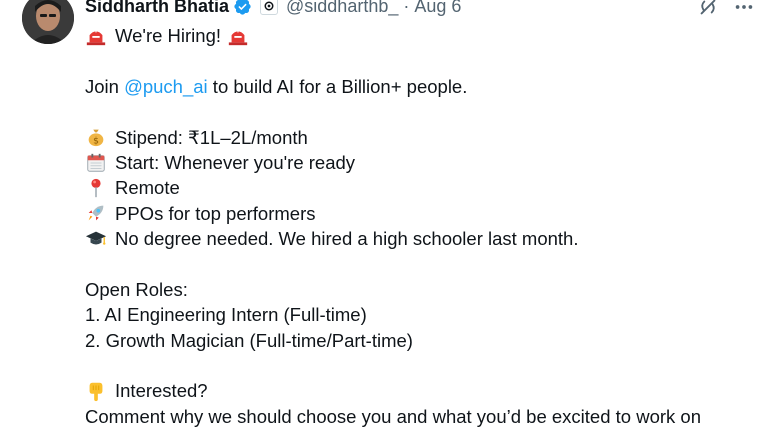 The width and height of the screenshot is (773, 435). Describe the element at coordinates (96, 163) in the screenshot. I see `calendar-icon` at that location.